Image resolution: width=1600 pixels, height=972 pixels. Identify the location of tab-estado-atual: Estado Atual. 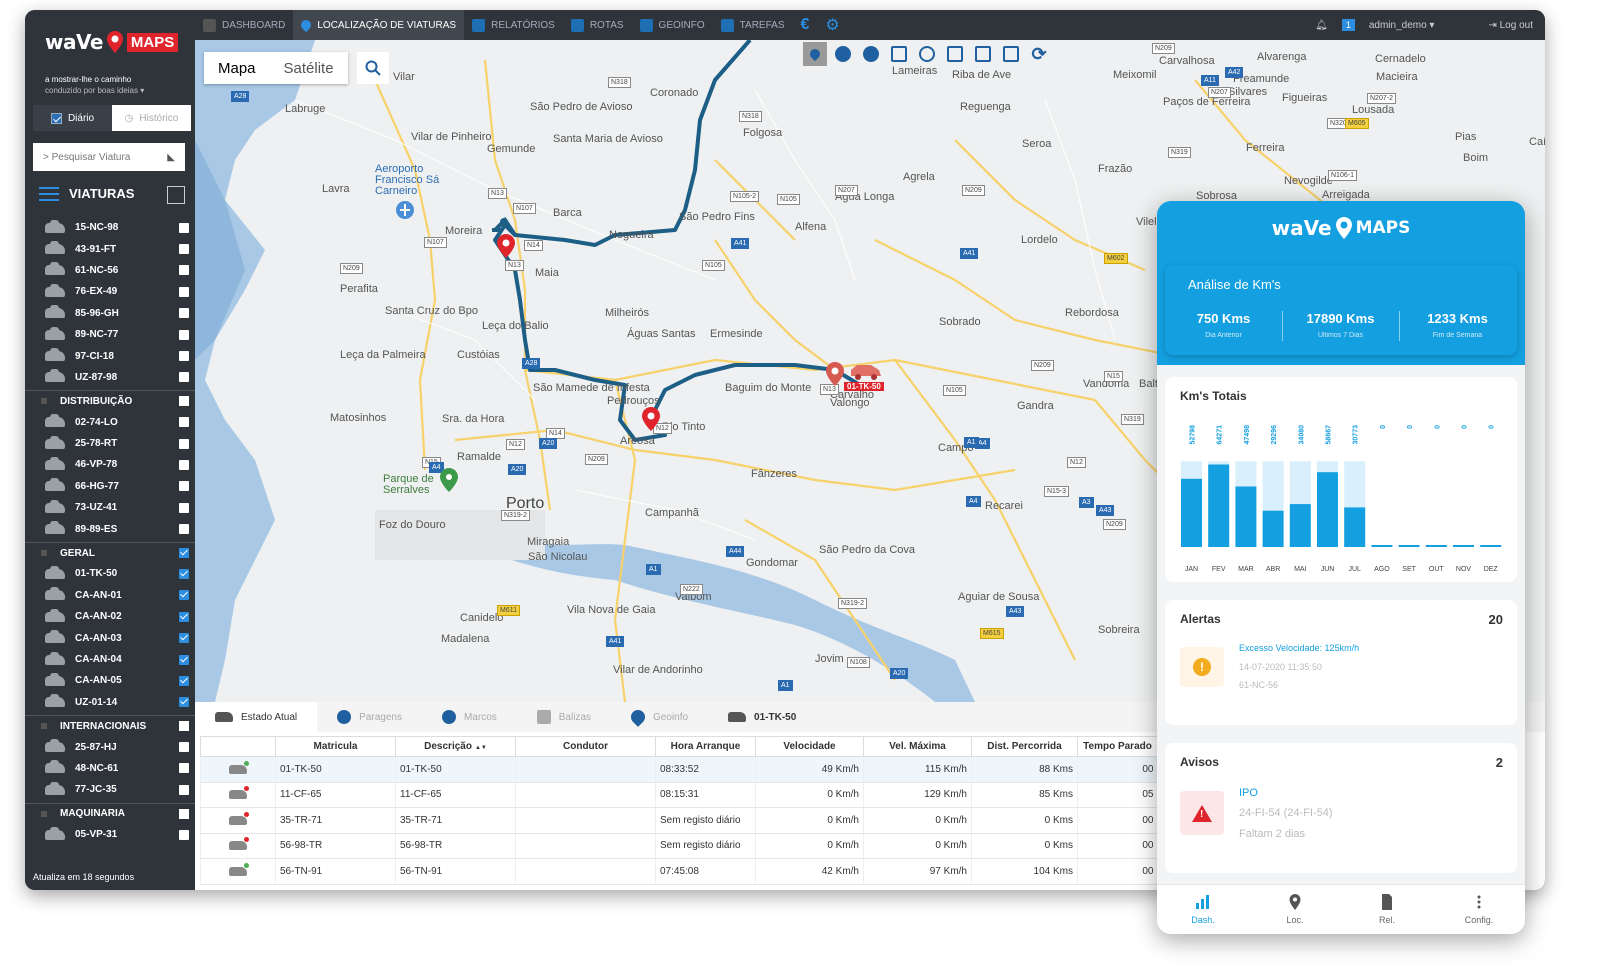
(256, 717).